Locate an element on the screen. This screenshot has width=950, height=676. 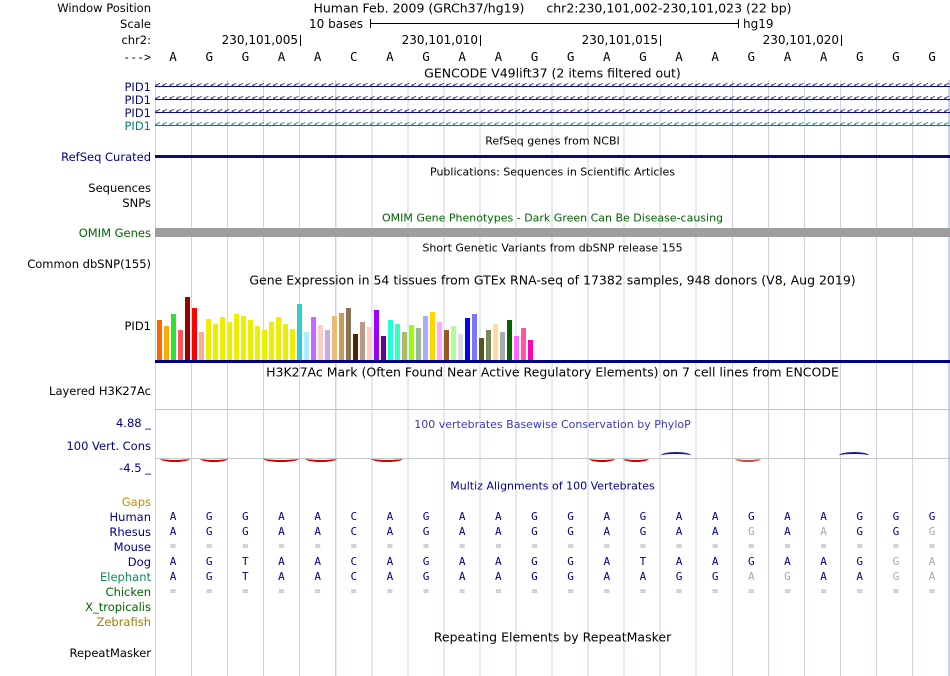
species-label: Rhesus is located at coordinates (77, 531).